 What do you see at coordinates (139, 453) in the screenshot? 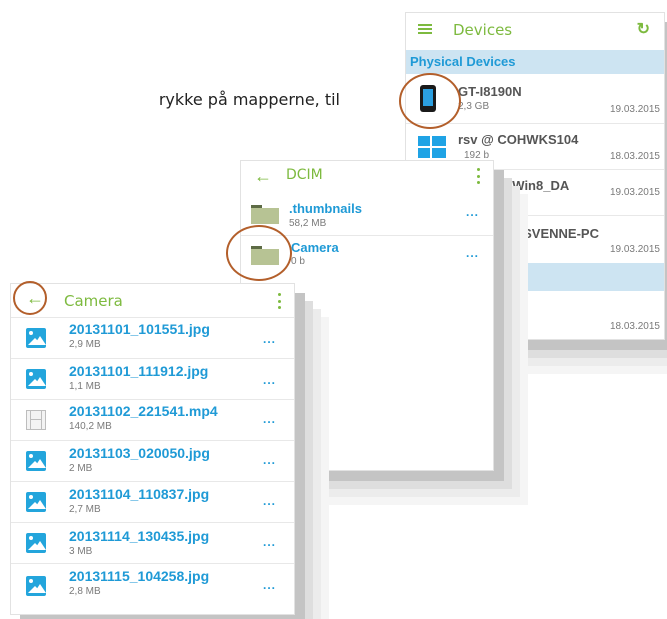
I see `file-name: 20131103_020050.jpg` at bounding box center [139, 453].